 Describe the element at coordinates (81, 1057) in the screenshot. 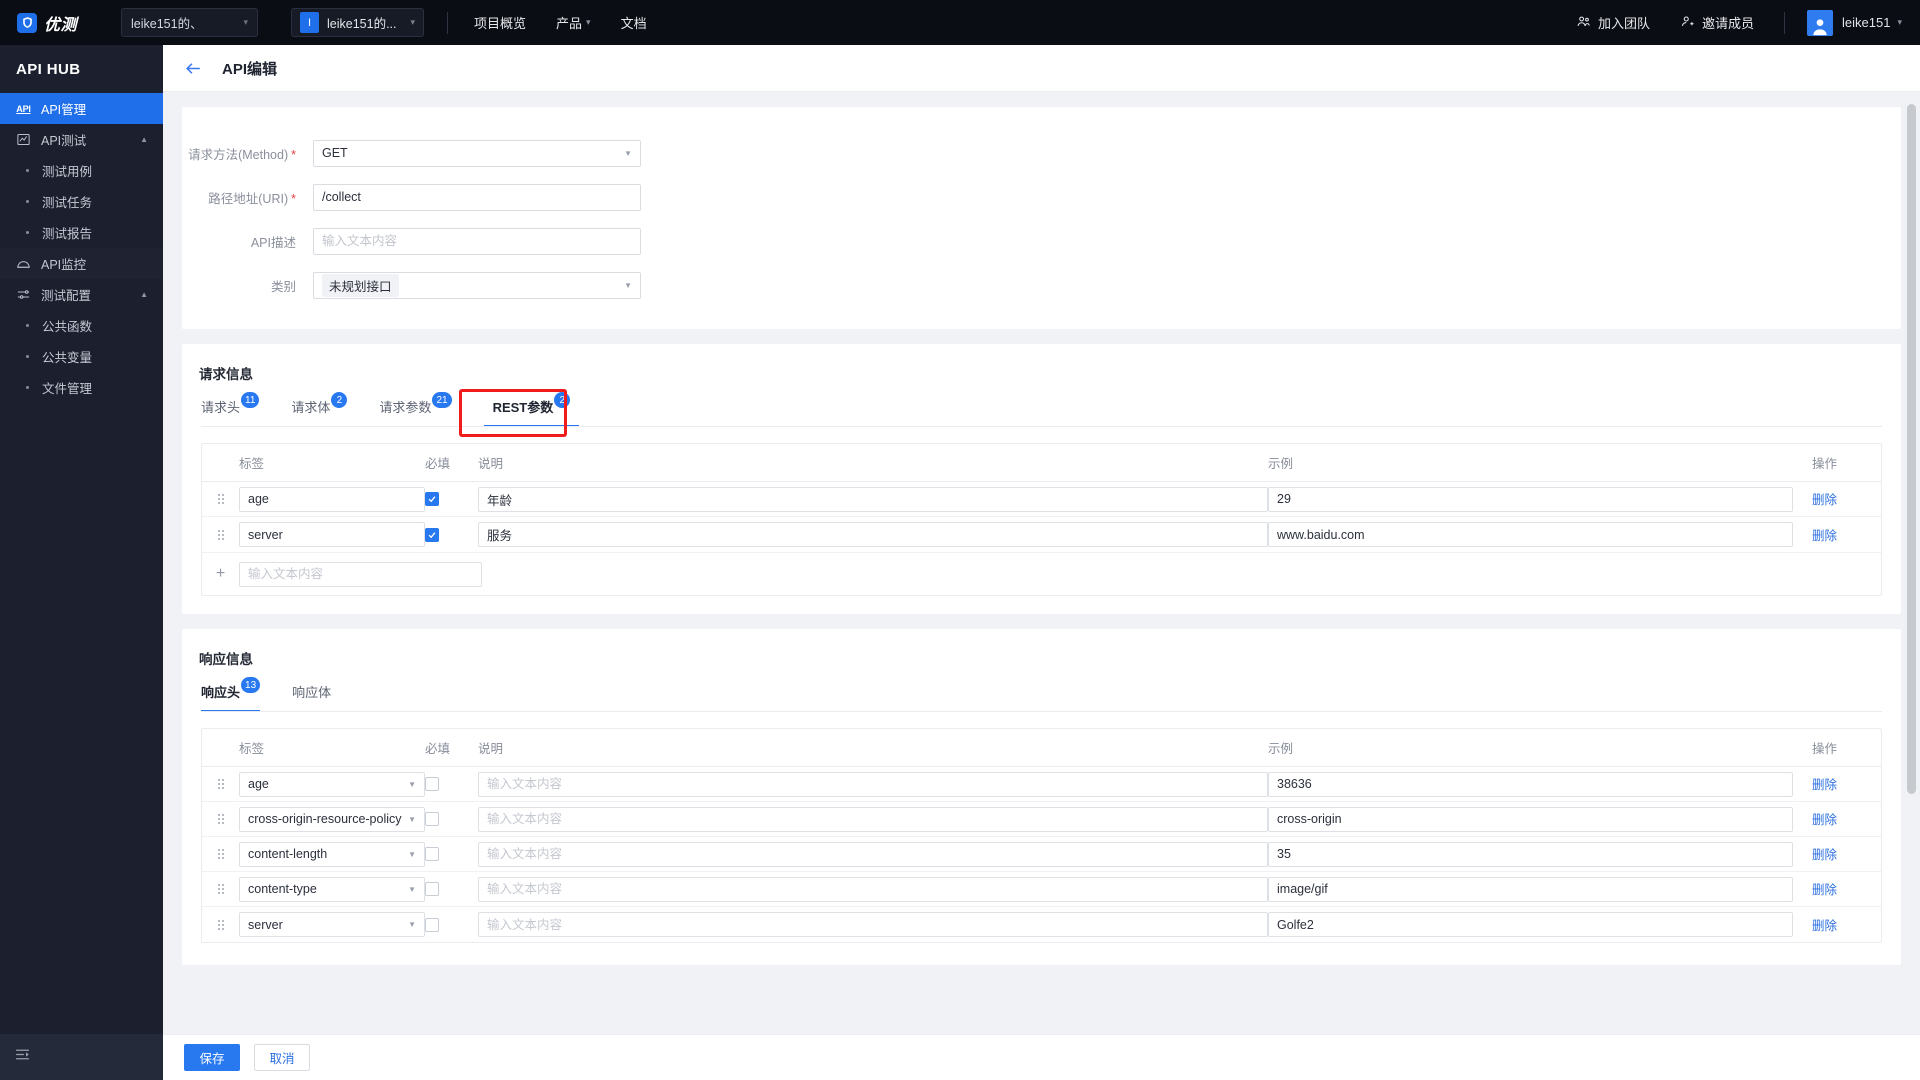

I see `sidebar-collapse-button` at that location.